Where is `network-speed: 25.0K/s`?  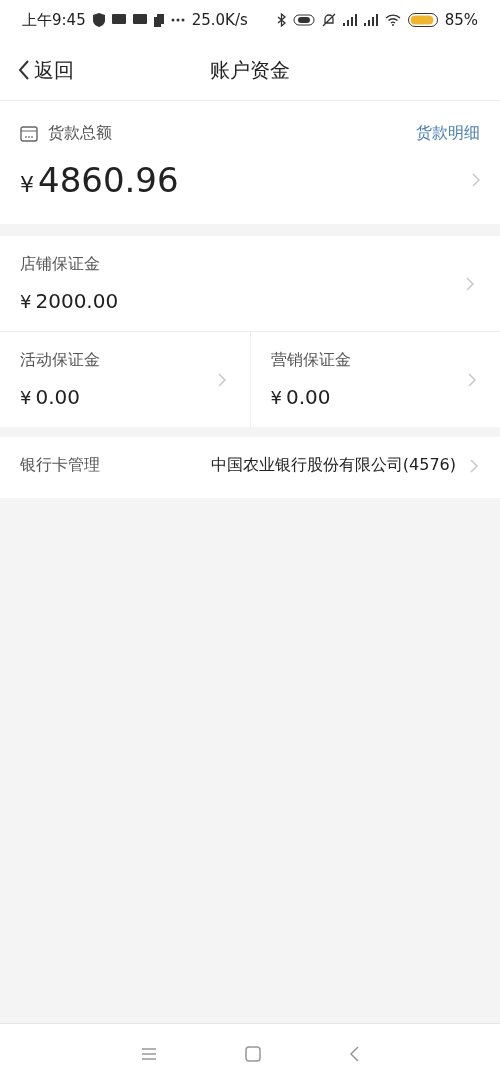
network-speed: 25.0K/s is located at coordinates (219, 20).